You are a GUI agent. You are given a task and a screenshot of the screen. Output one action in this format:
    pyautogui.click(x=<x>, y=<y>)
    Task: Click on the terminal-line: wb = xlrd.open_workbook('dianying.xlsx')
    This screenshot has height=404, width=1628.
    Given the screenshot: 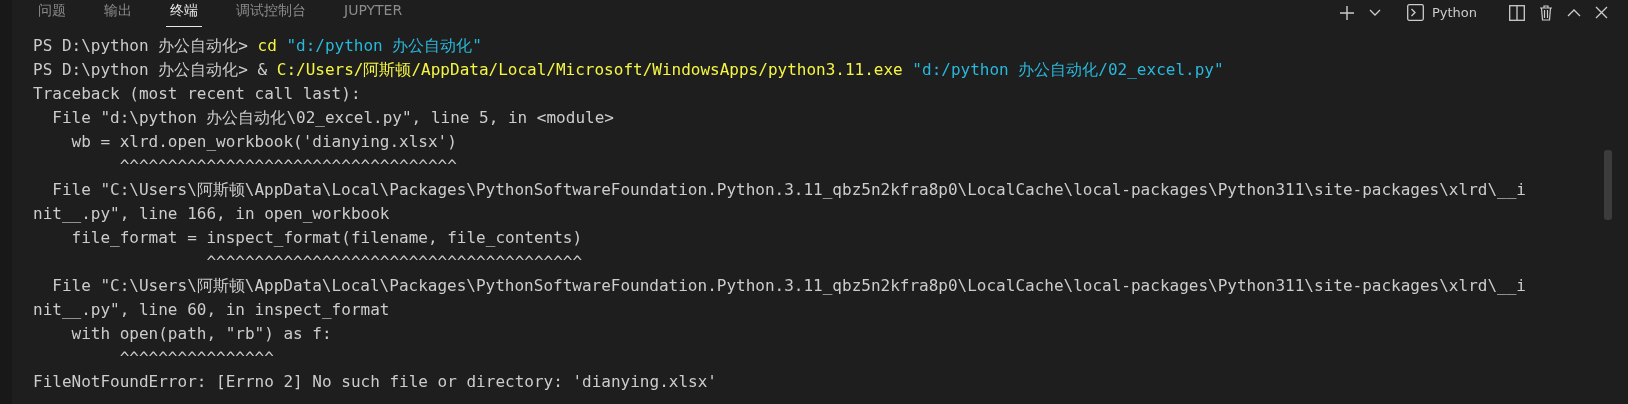 What is the action you would take?
    pyautogui.click(x=264, y=142)
    